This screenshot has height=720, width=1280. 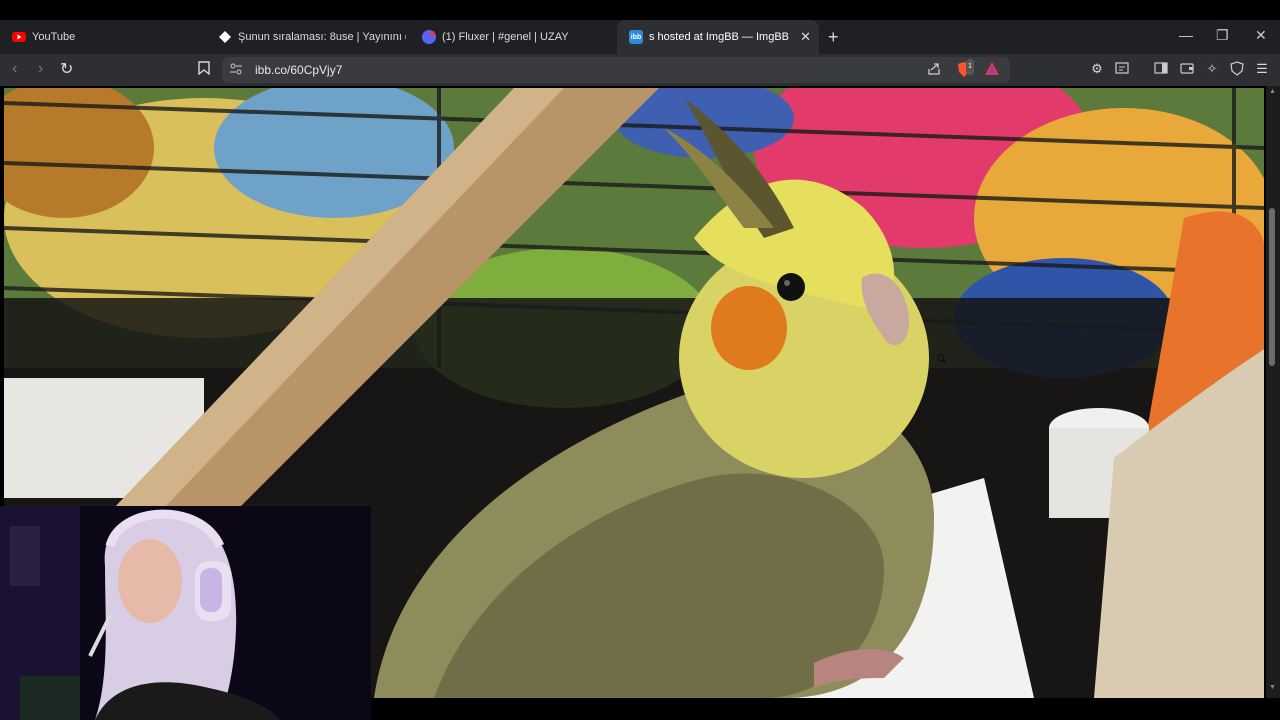 What do you see at coordinates (236, 70) in the screenshot?
I see `site-settings-icon` at bounding box center [236, 70].